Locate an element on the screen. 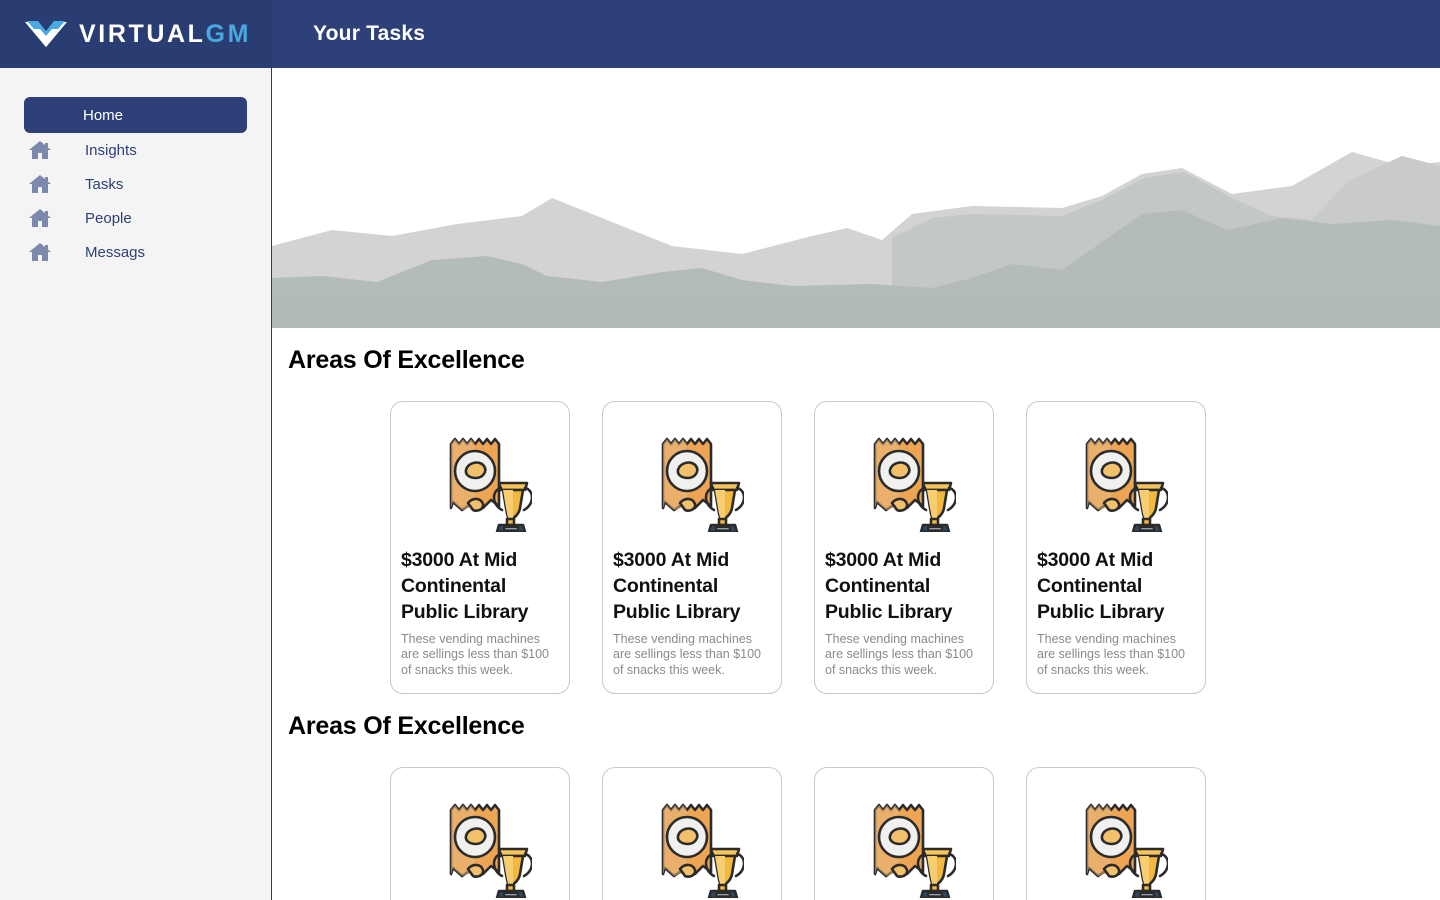  sidebar-item-tasks: Tasks is located at coordinates (135, 184).